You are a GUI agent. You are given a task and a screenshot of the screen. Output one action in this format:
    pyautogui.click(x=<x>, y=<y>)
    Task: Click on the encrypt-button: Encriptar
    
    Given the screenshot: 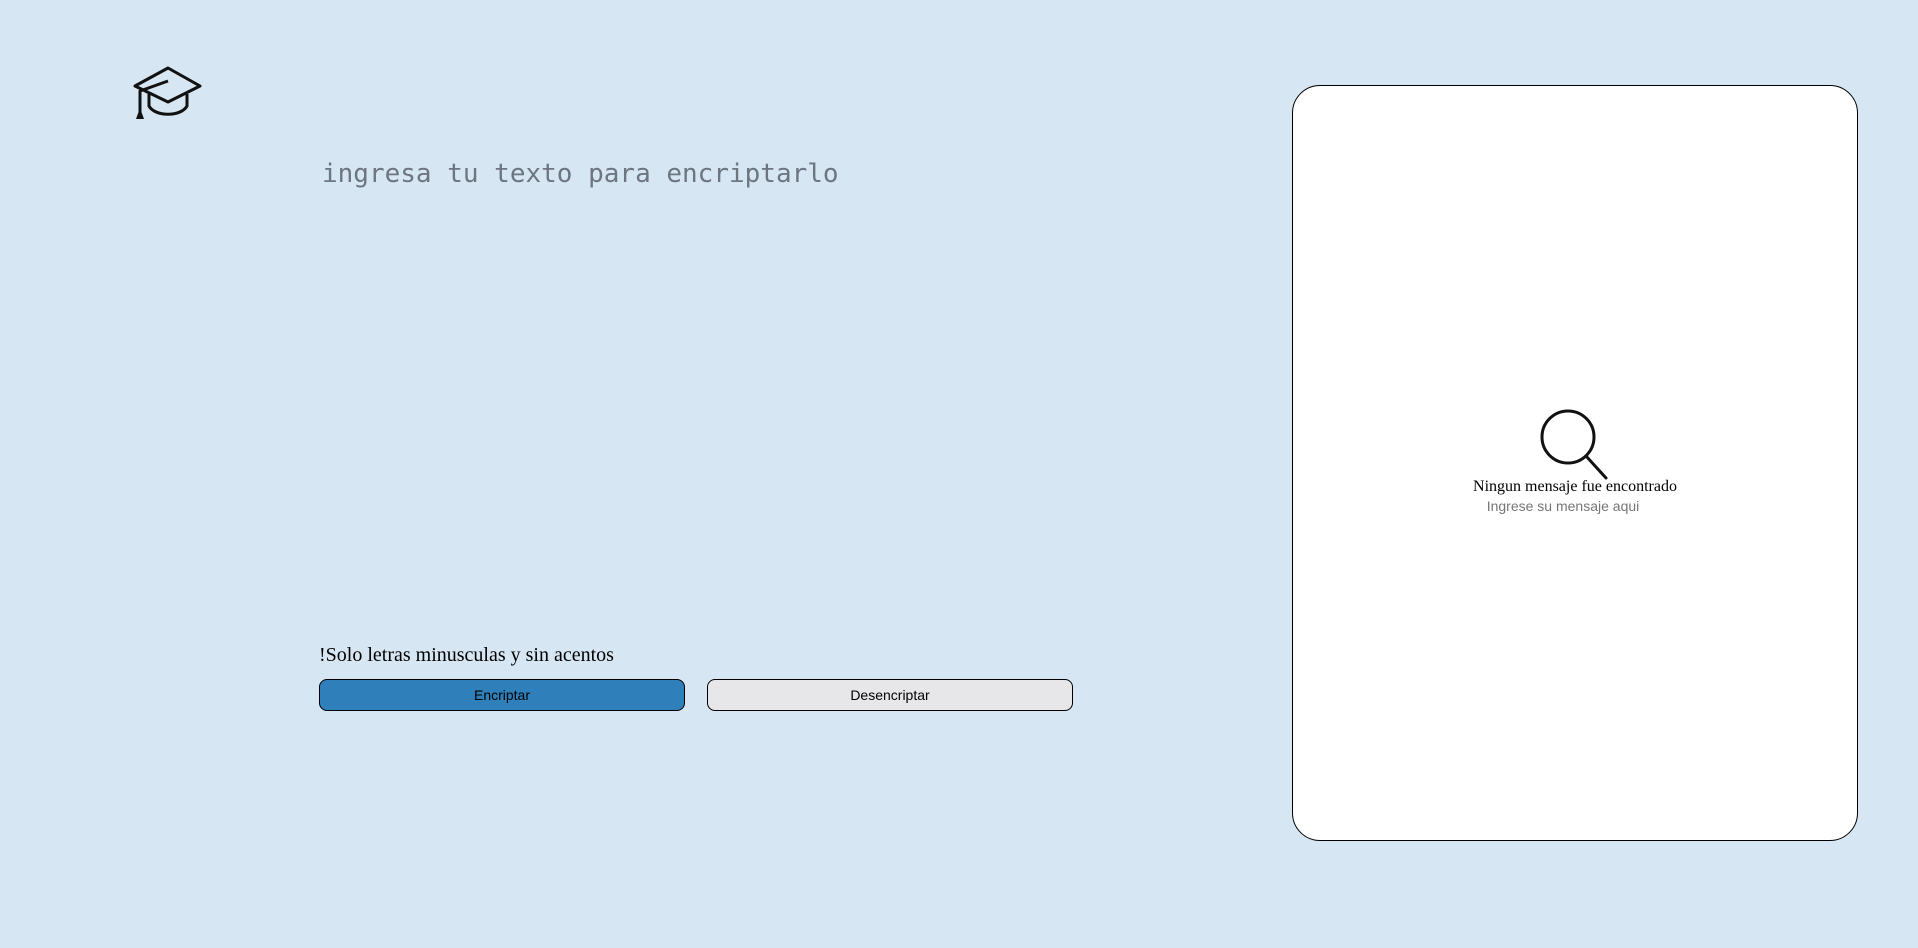 What is the action you would take?
    pyautogui.click(x=502, y=695)
    